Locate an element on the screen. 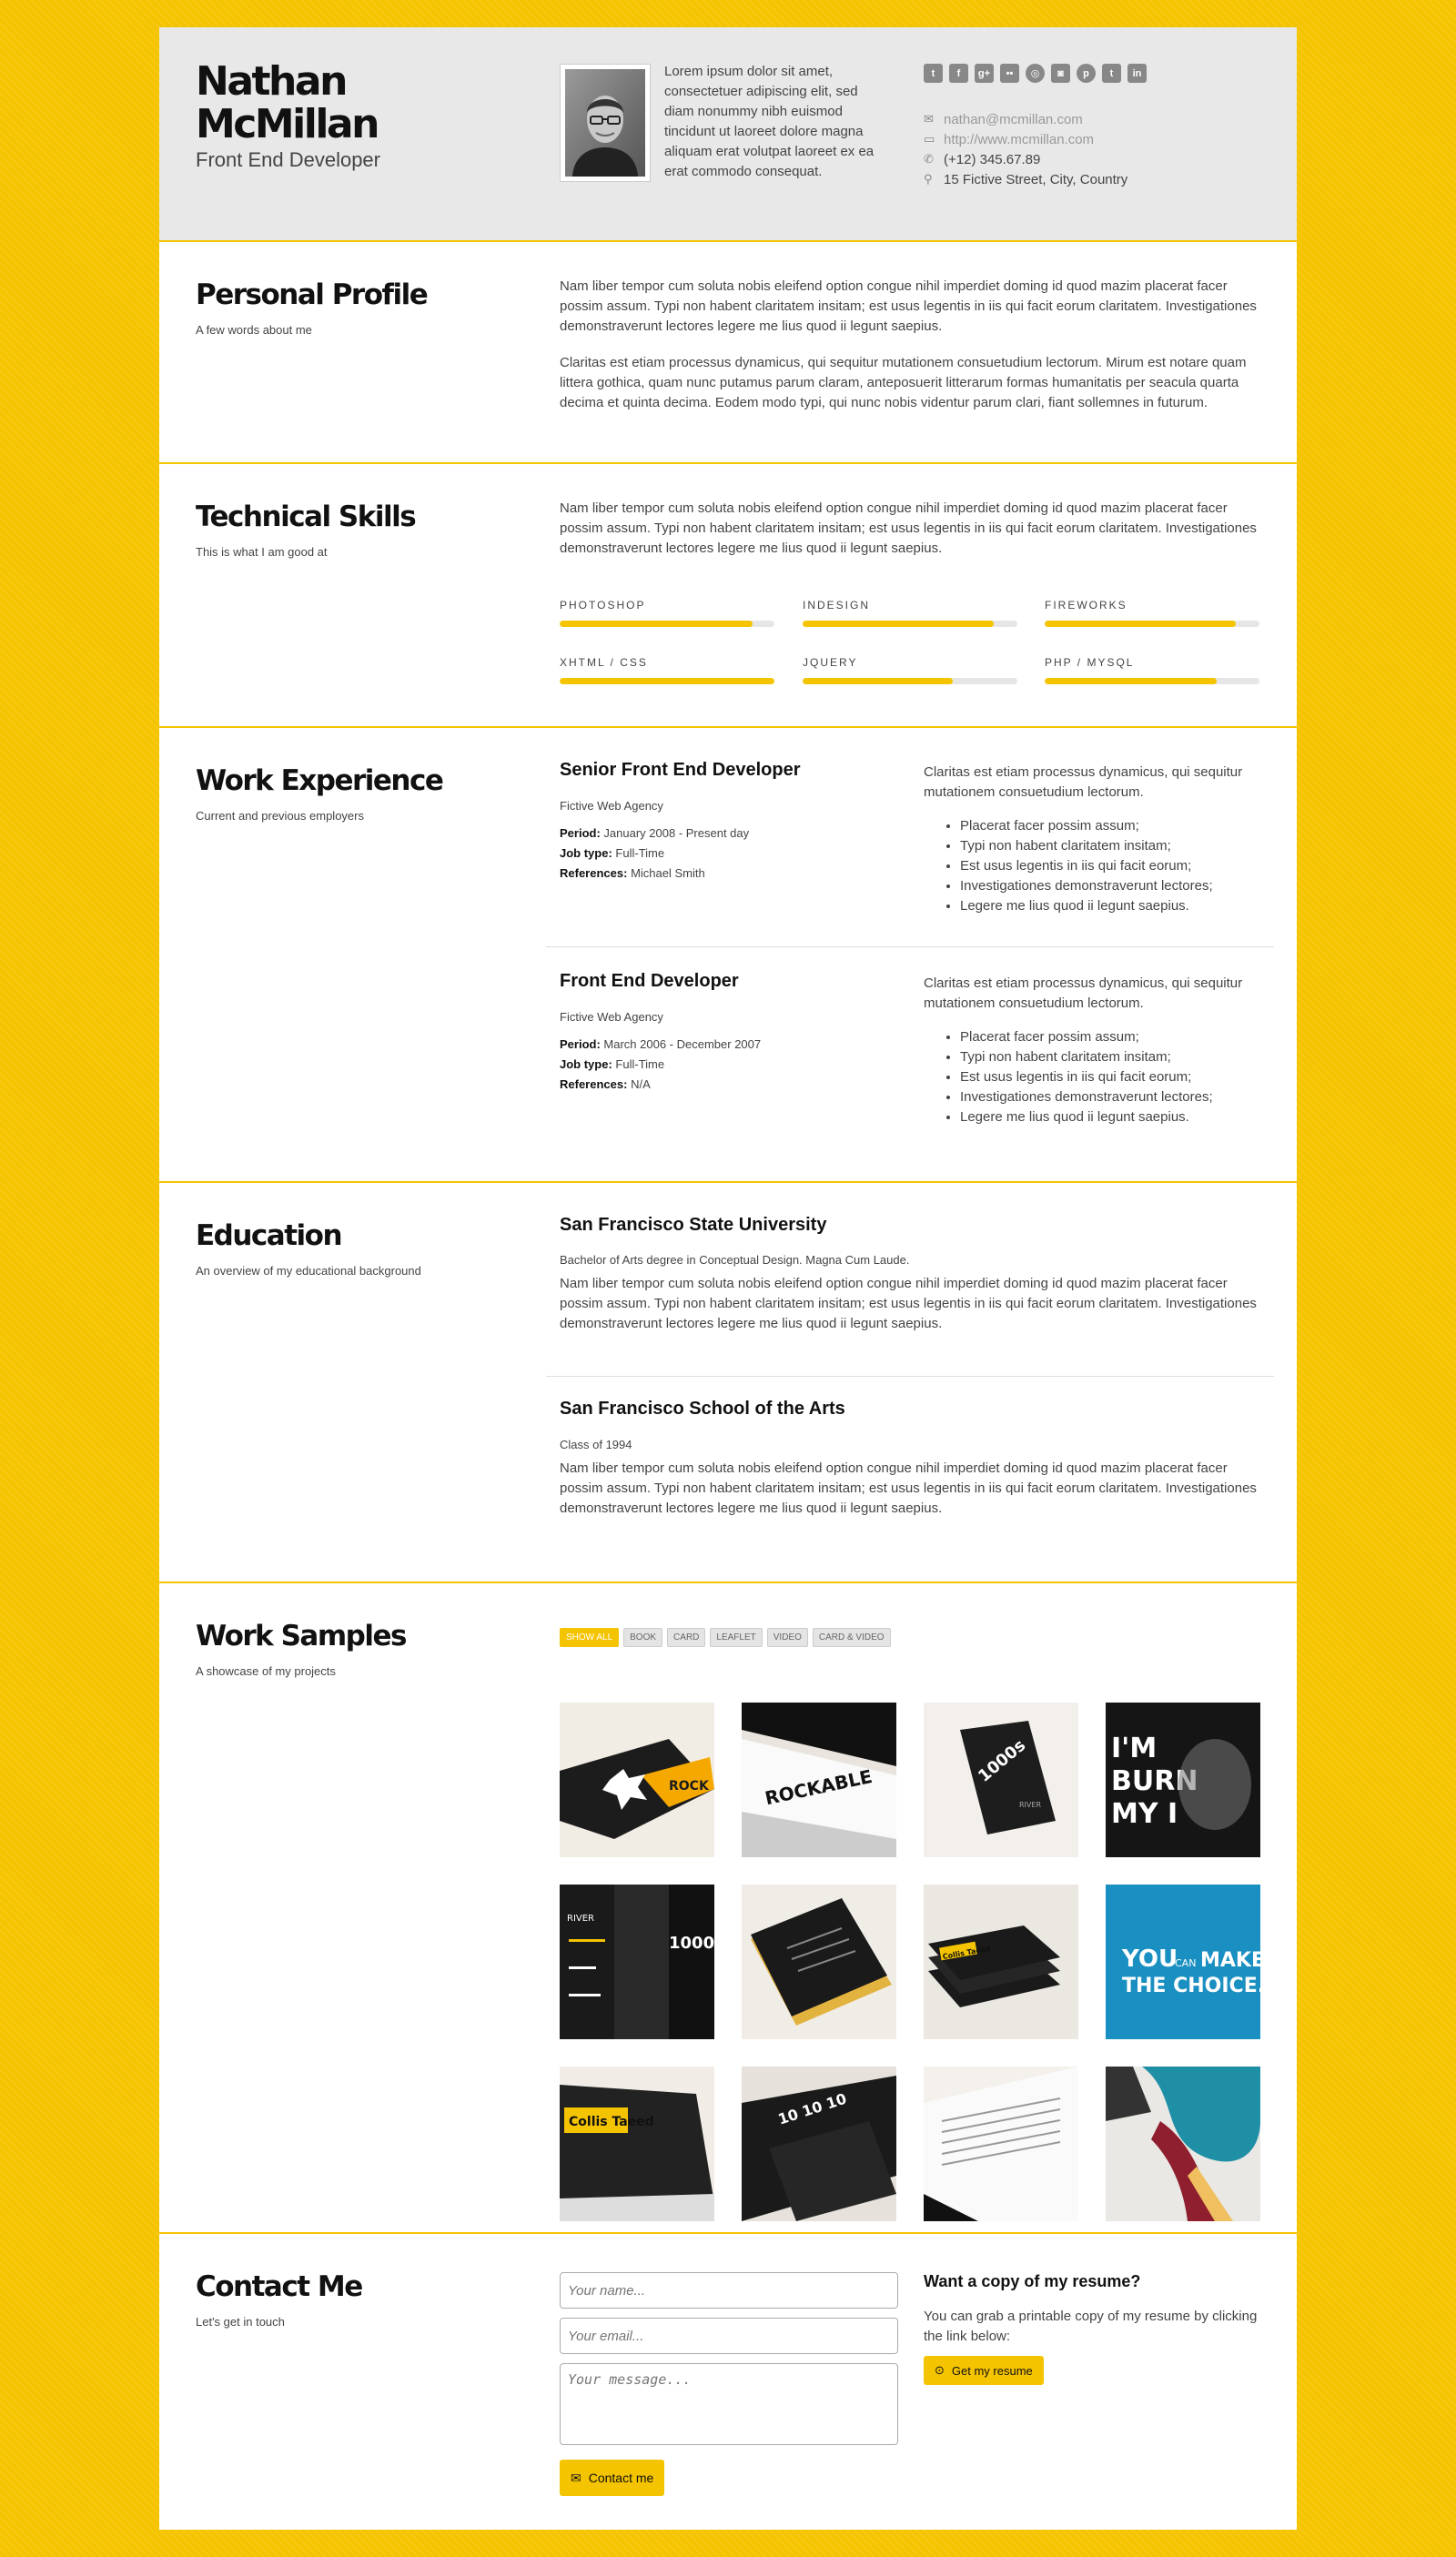  portfolio-thumb: I'M BURN MY I is located at coordinates (1183, 1780).